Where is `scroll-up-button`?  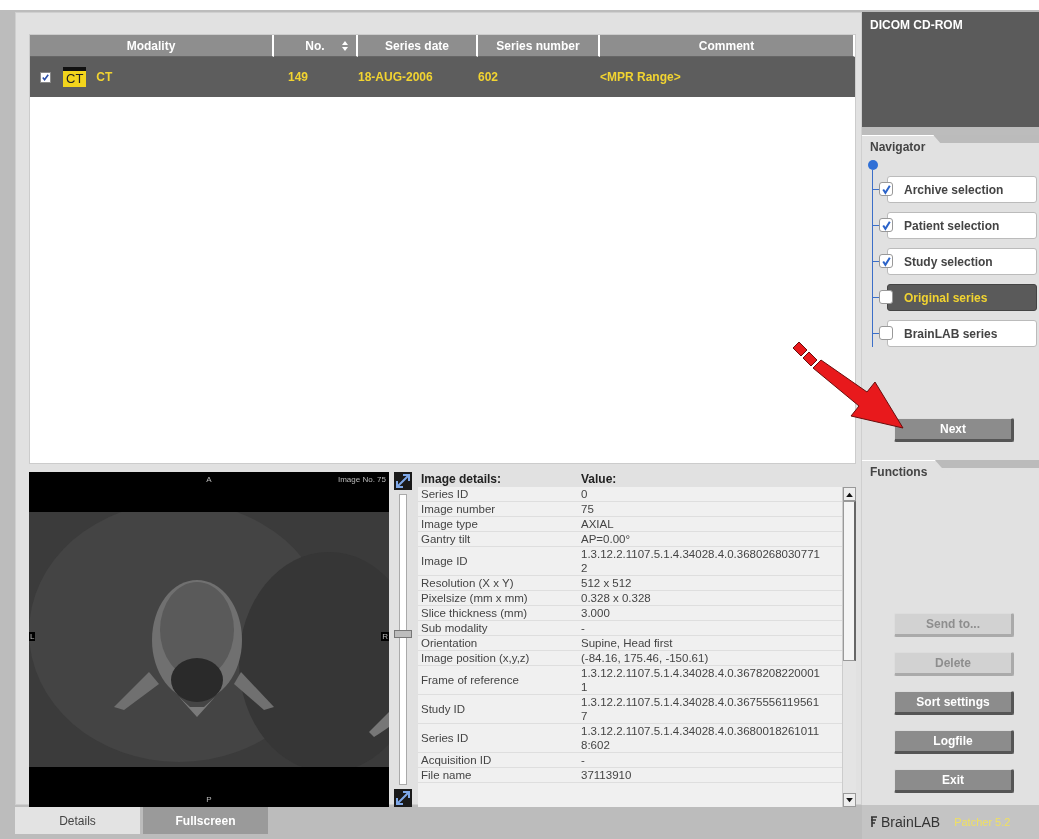 scroll-up-button is located at coordinates (849, 494).